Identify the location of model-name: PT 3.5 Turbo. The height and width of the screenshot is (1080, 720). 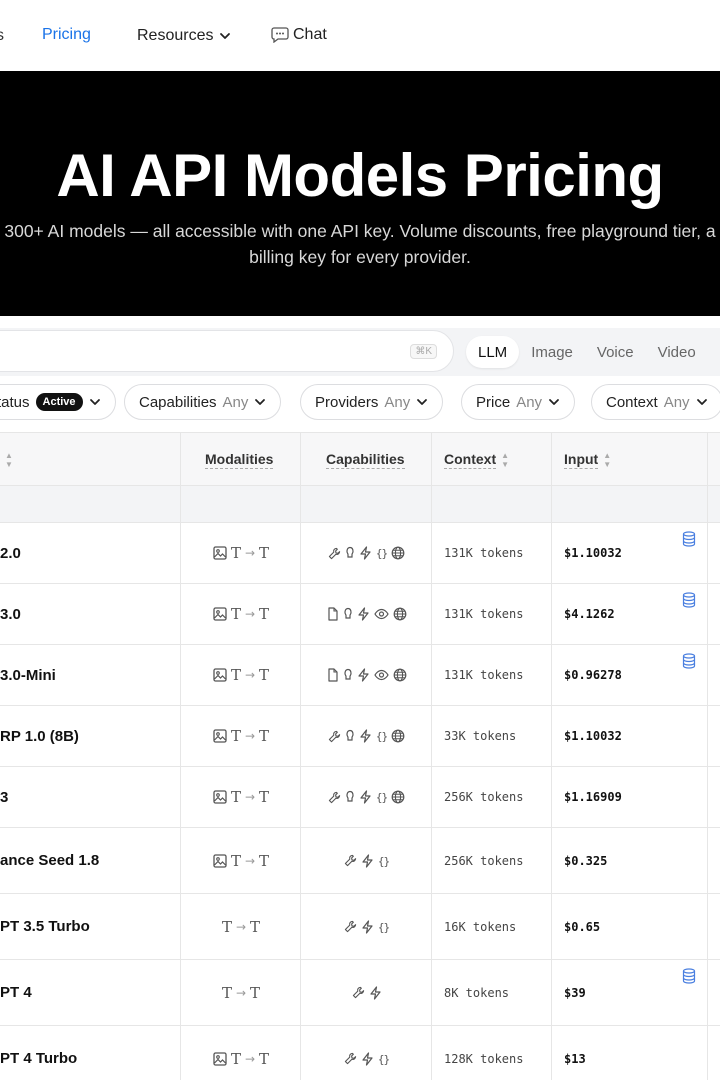
(45, 926).